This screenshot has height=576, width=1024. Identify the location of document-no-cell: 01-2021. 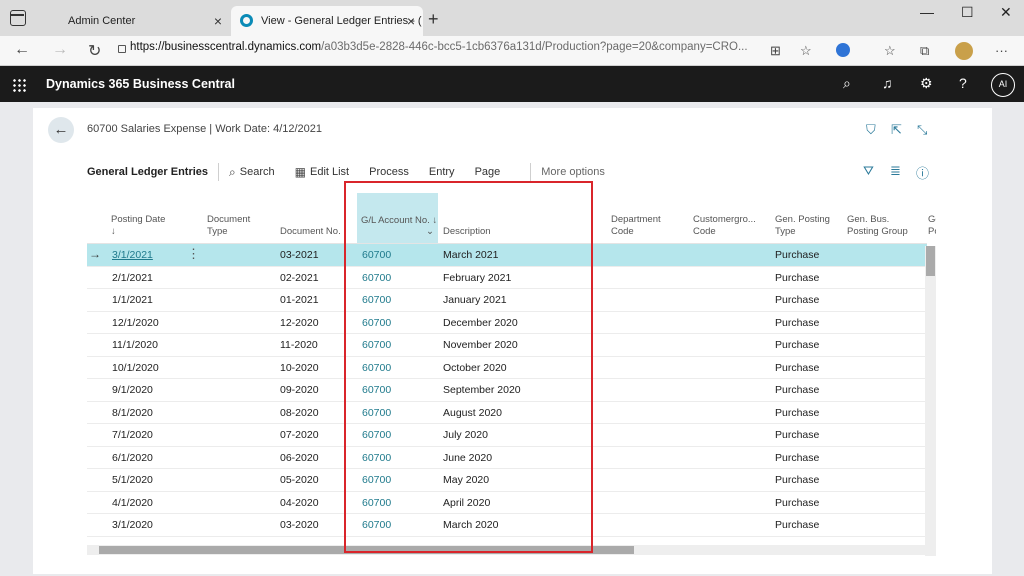
(299, 300).